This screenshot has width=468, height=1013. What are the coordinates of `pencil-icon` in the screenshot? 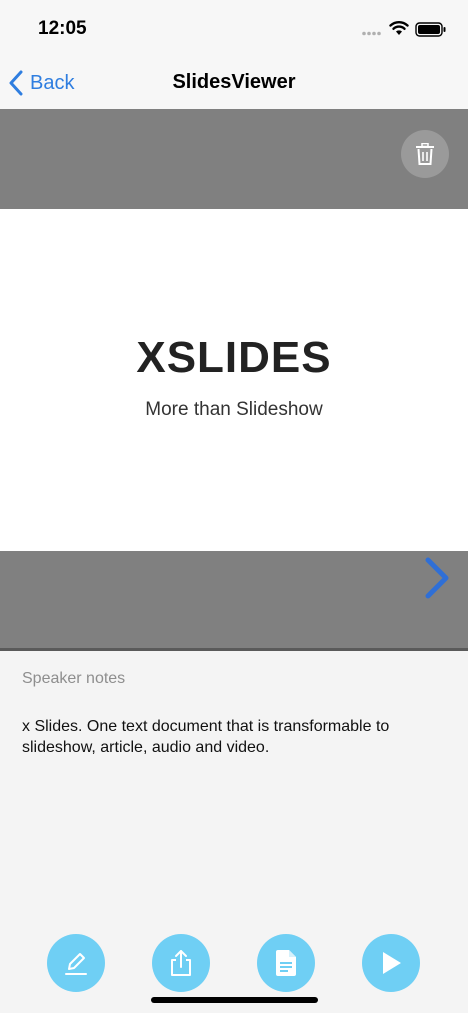 It's located at (76, 964).